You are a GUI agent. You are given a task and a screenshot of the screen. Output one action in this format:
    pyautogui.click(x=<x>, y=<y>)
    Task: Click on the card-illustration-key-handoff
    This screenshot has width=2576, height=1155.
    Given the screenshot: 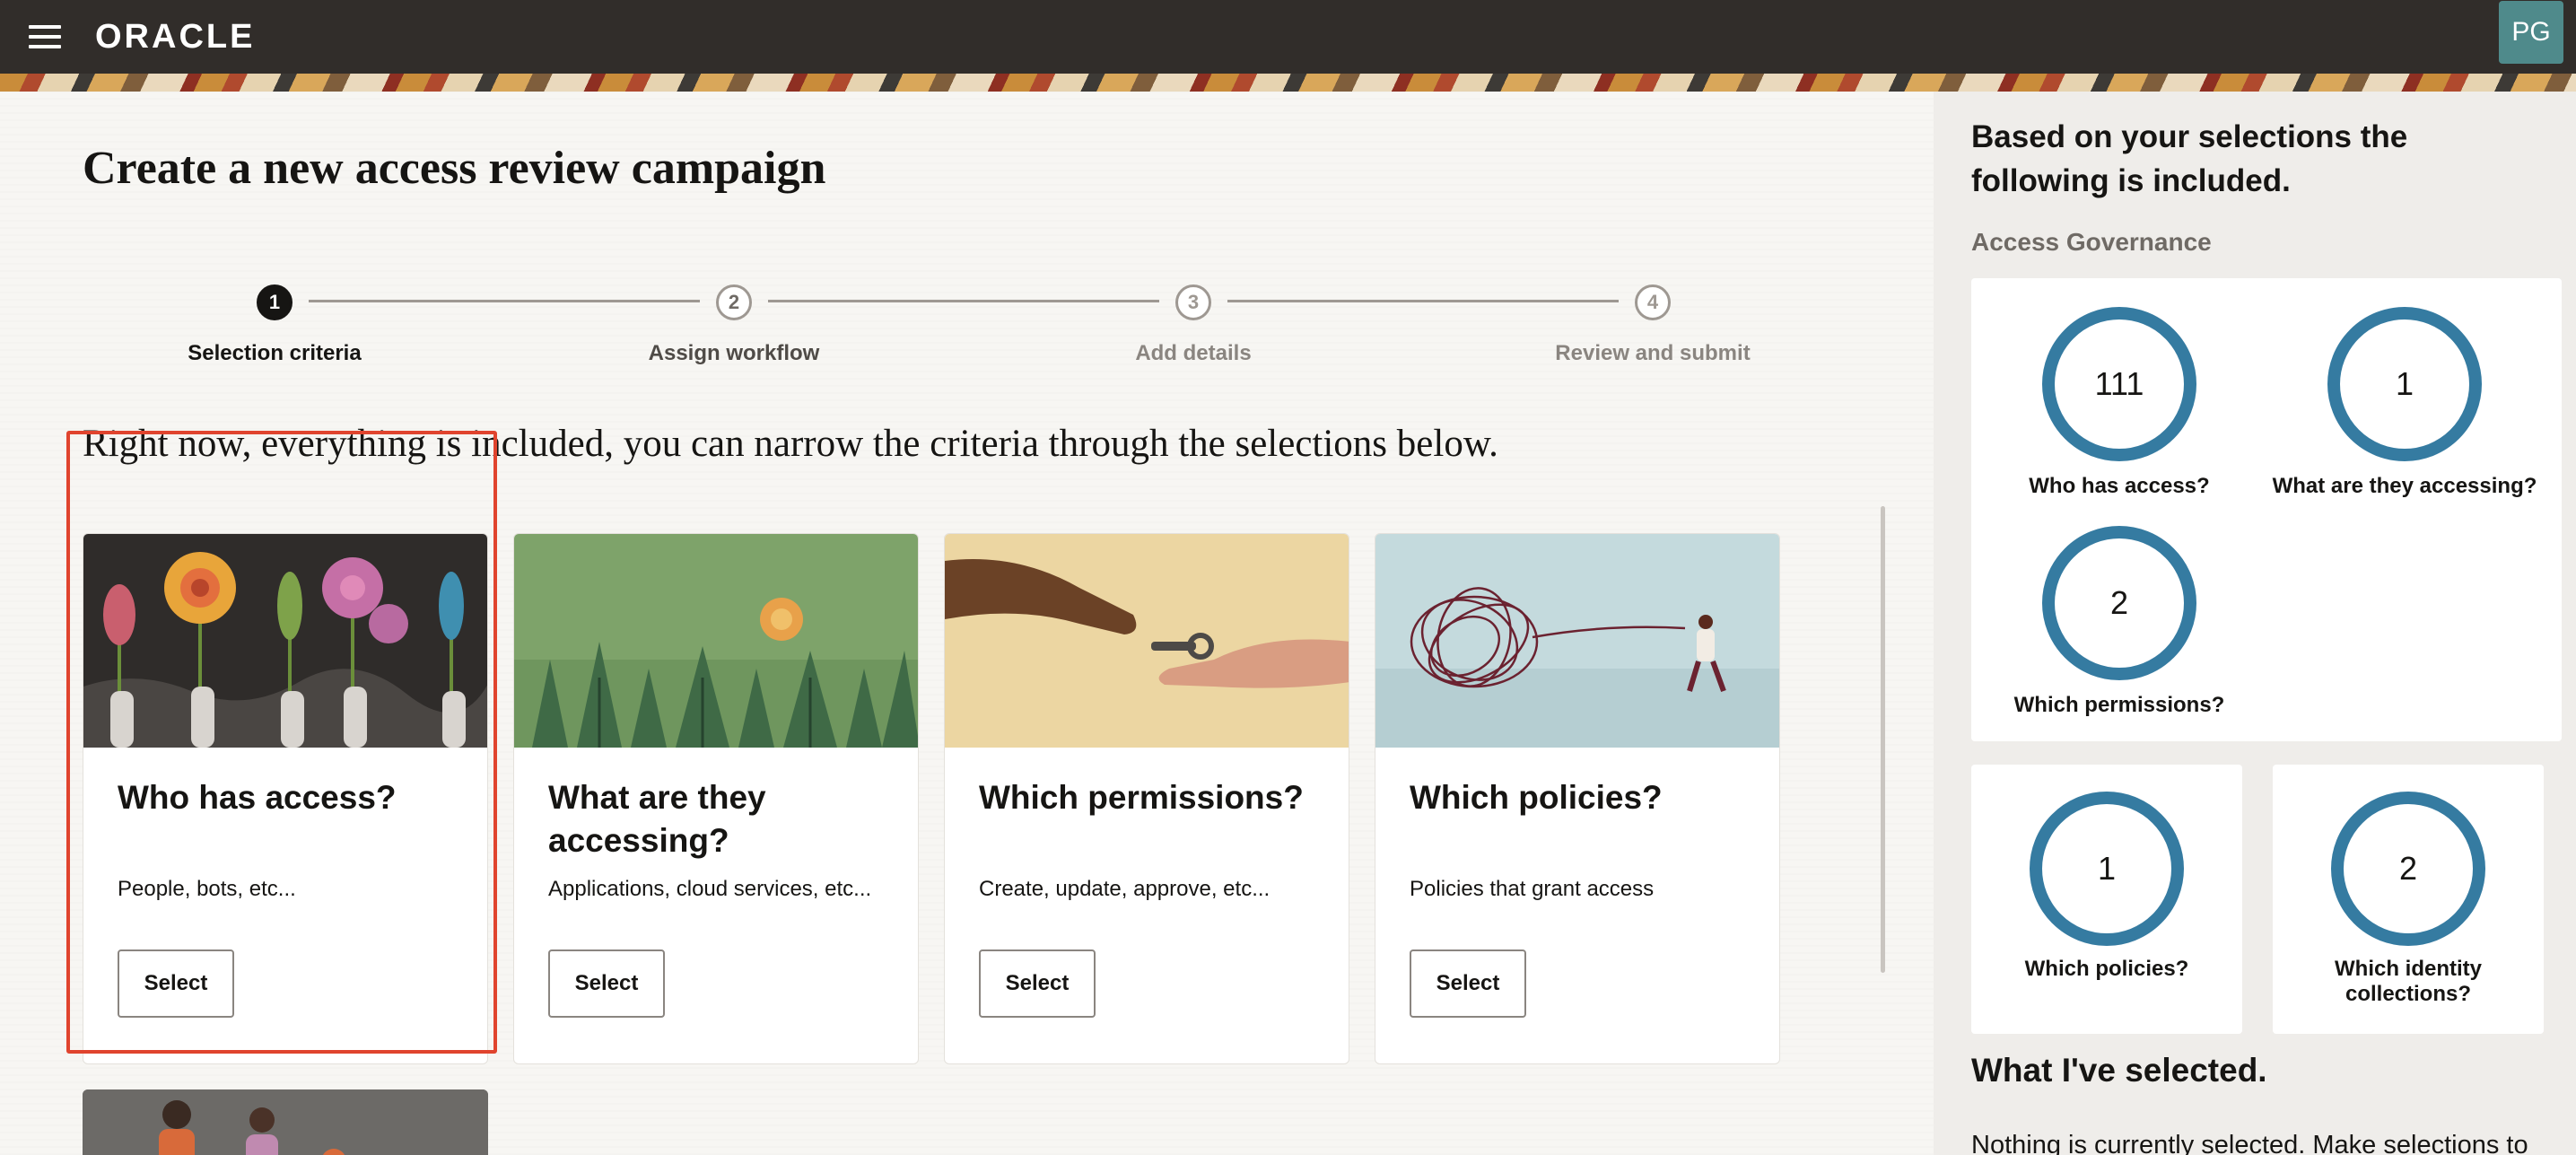 What is the action you would take?
    pyautogui.click(x=1147, y=641)
    